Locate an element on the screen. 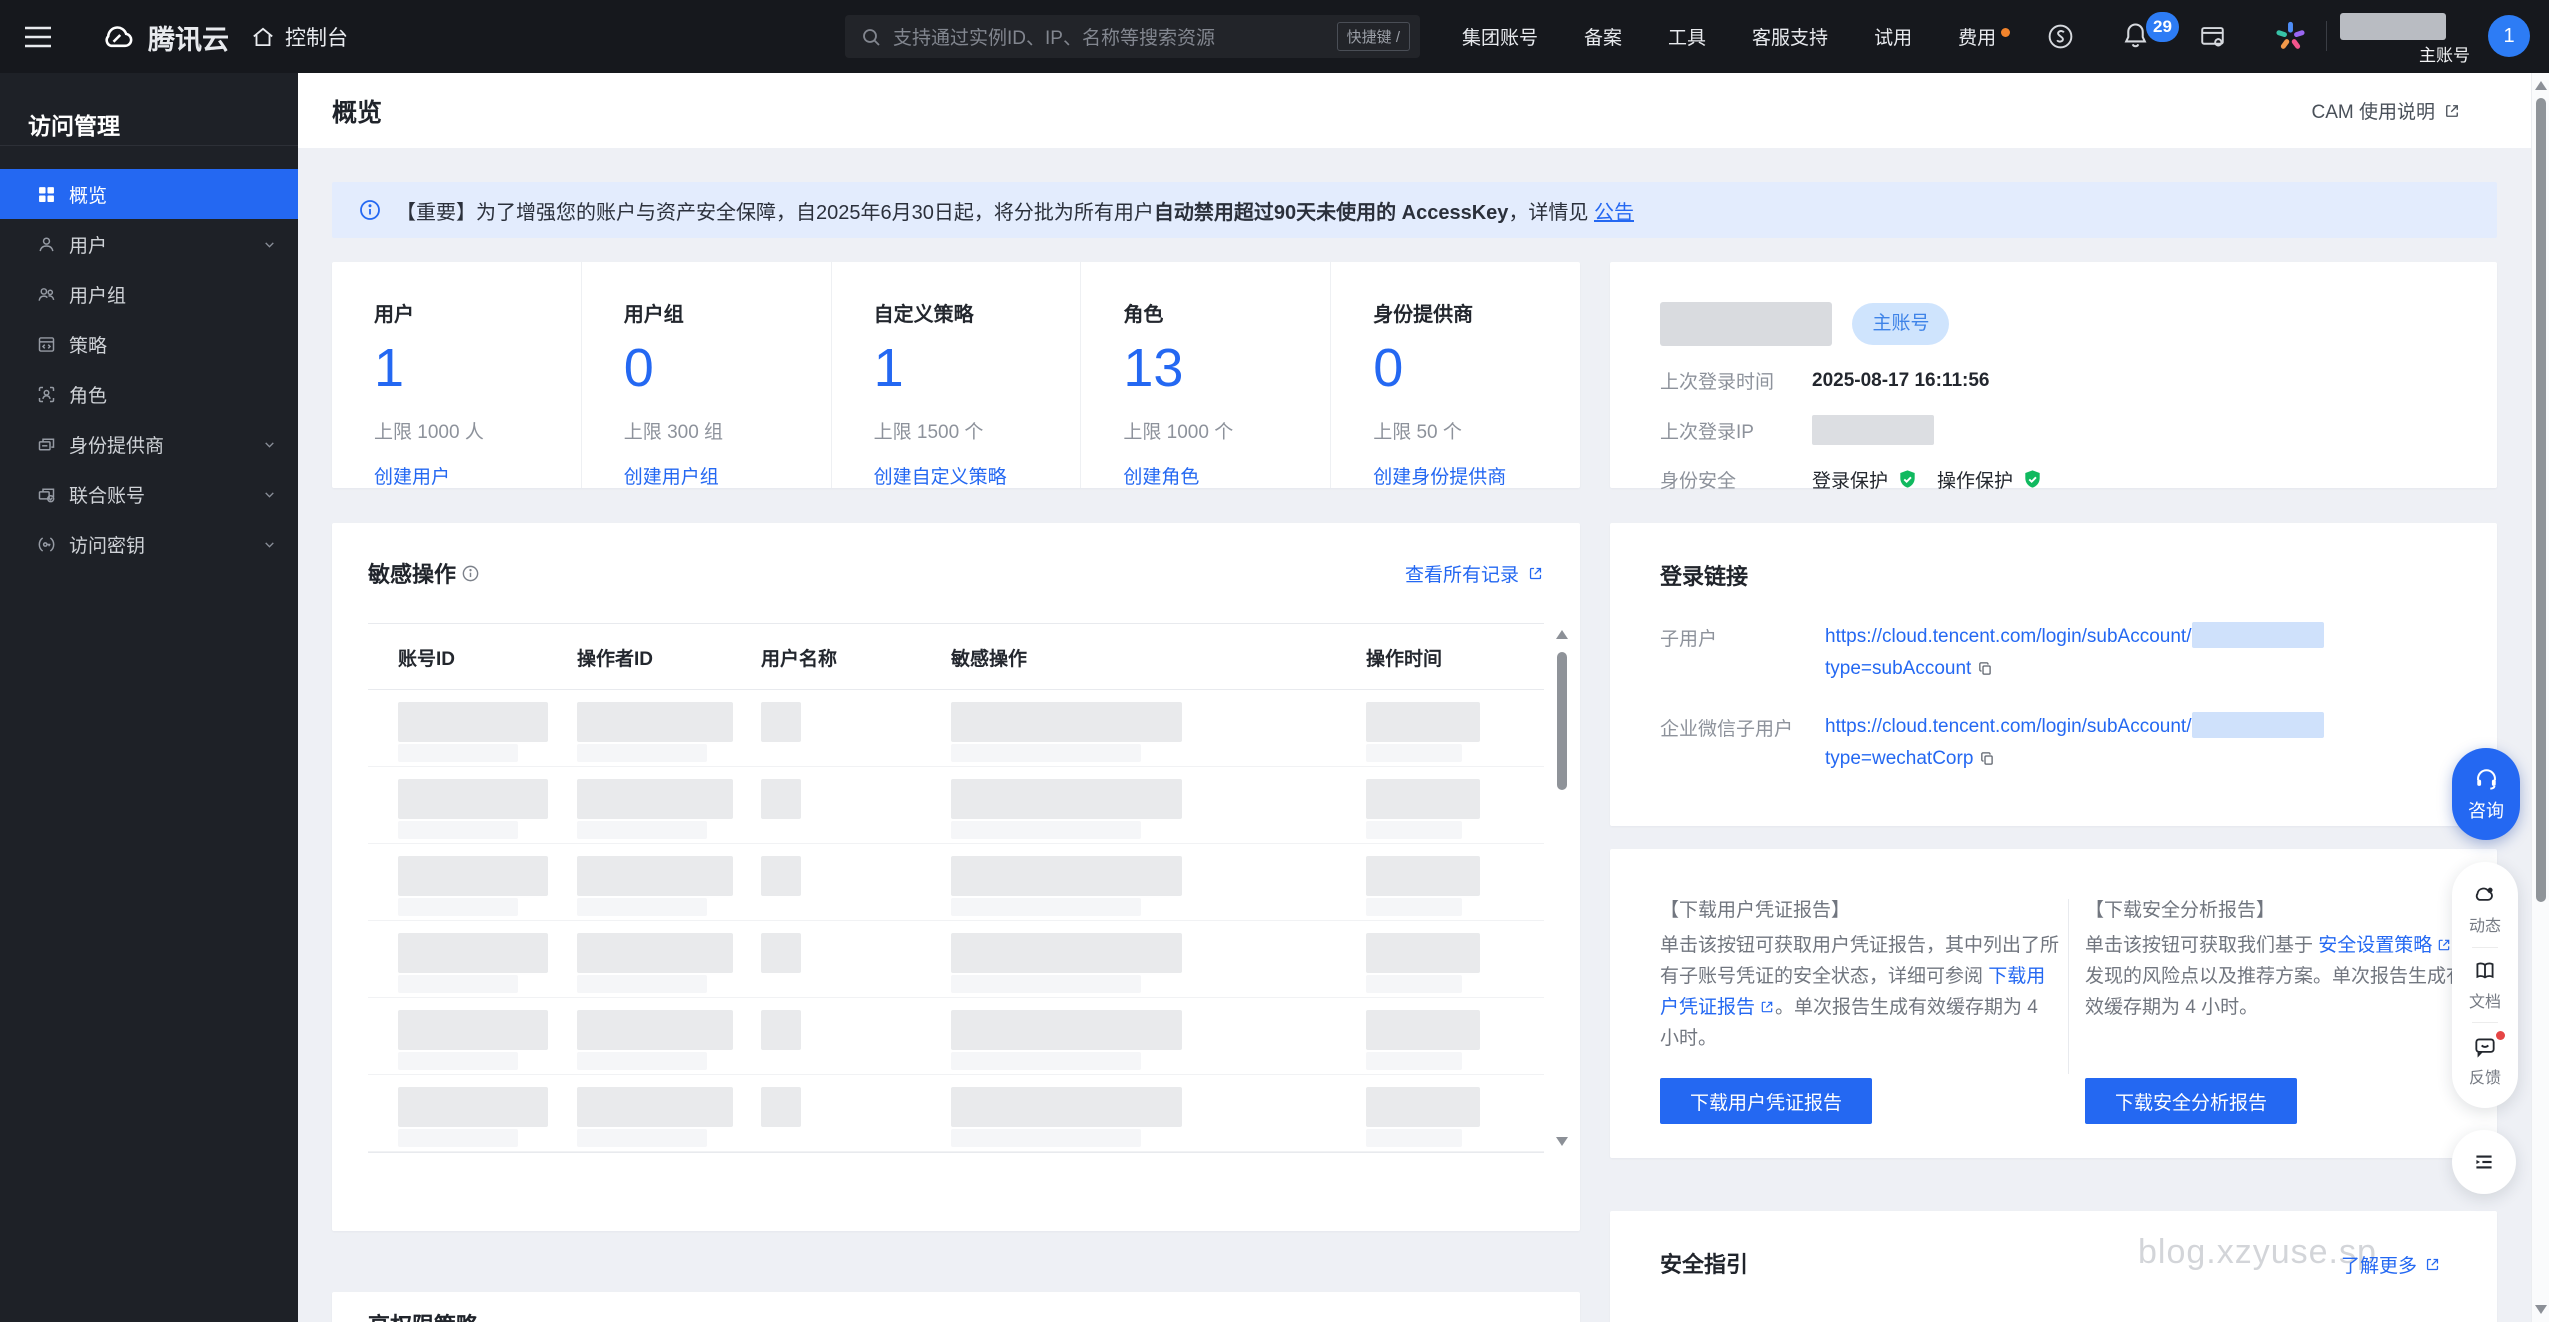 Image resolution: width=2549 pixels, height=1322 pixels. shield-check-icon is located at coordinates (2032, 479).